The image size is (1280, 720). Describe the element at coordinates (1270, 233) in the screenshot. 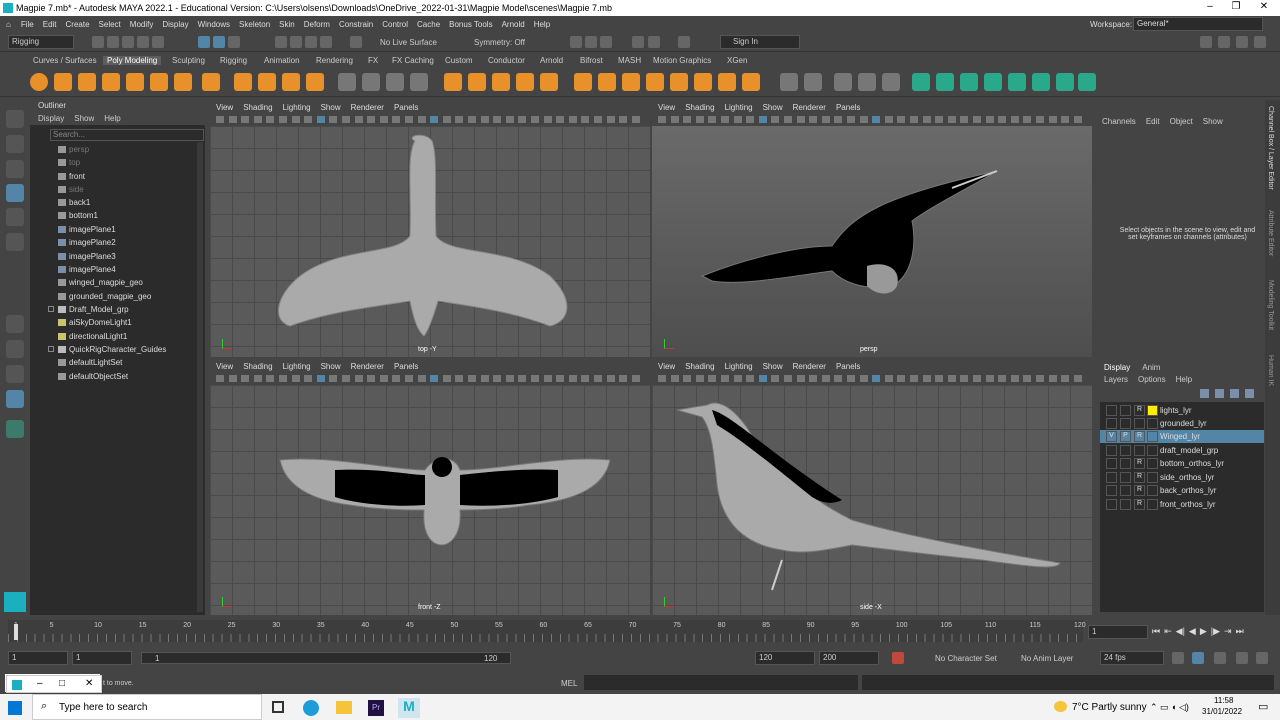

I see `side-tab-attribute-editor: Attribute Editor` at that location.